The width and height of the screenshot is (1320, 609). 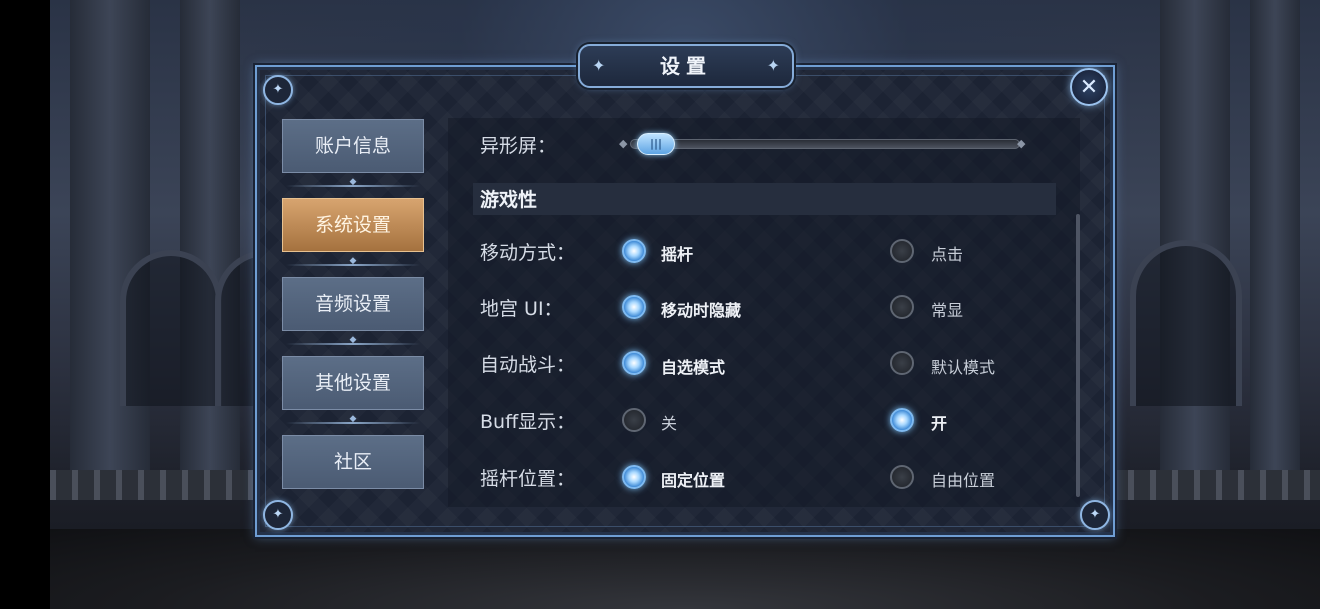 I want to click on notch-screen-slider, so click(x=825, y=144).